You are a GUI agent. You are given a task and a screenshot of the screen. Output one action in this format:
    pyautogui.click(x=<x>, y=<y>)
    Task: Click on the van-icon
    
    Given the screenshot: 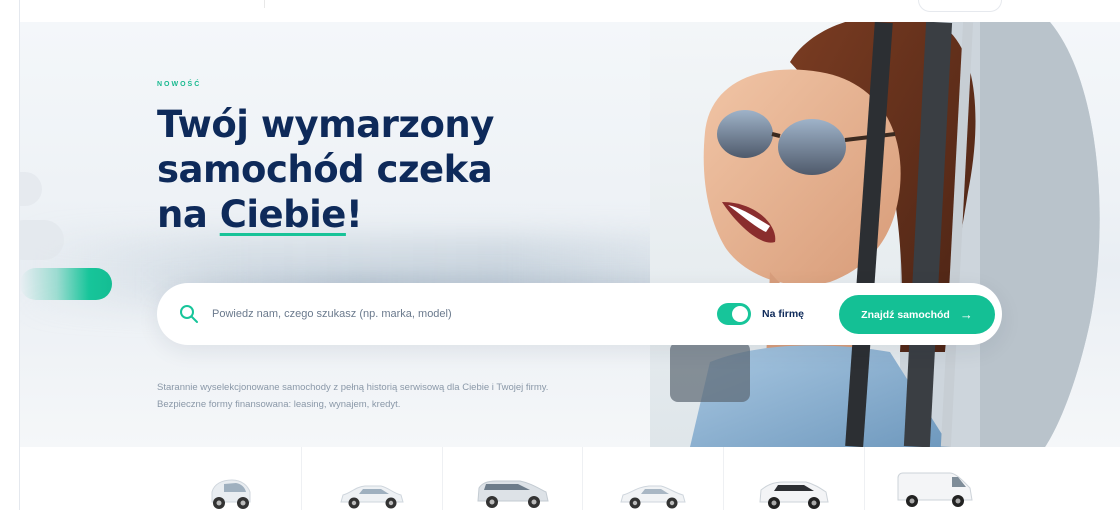 What is the action you would take?
    pyautogui.click(x=935, y=489)
    